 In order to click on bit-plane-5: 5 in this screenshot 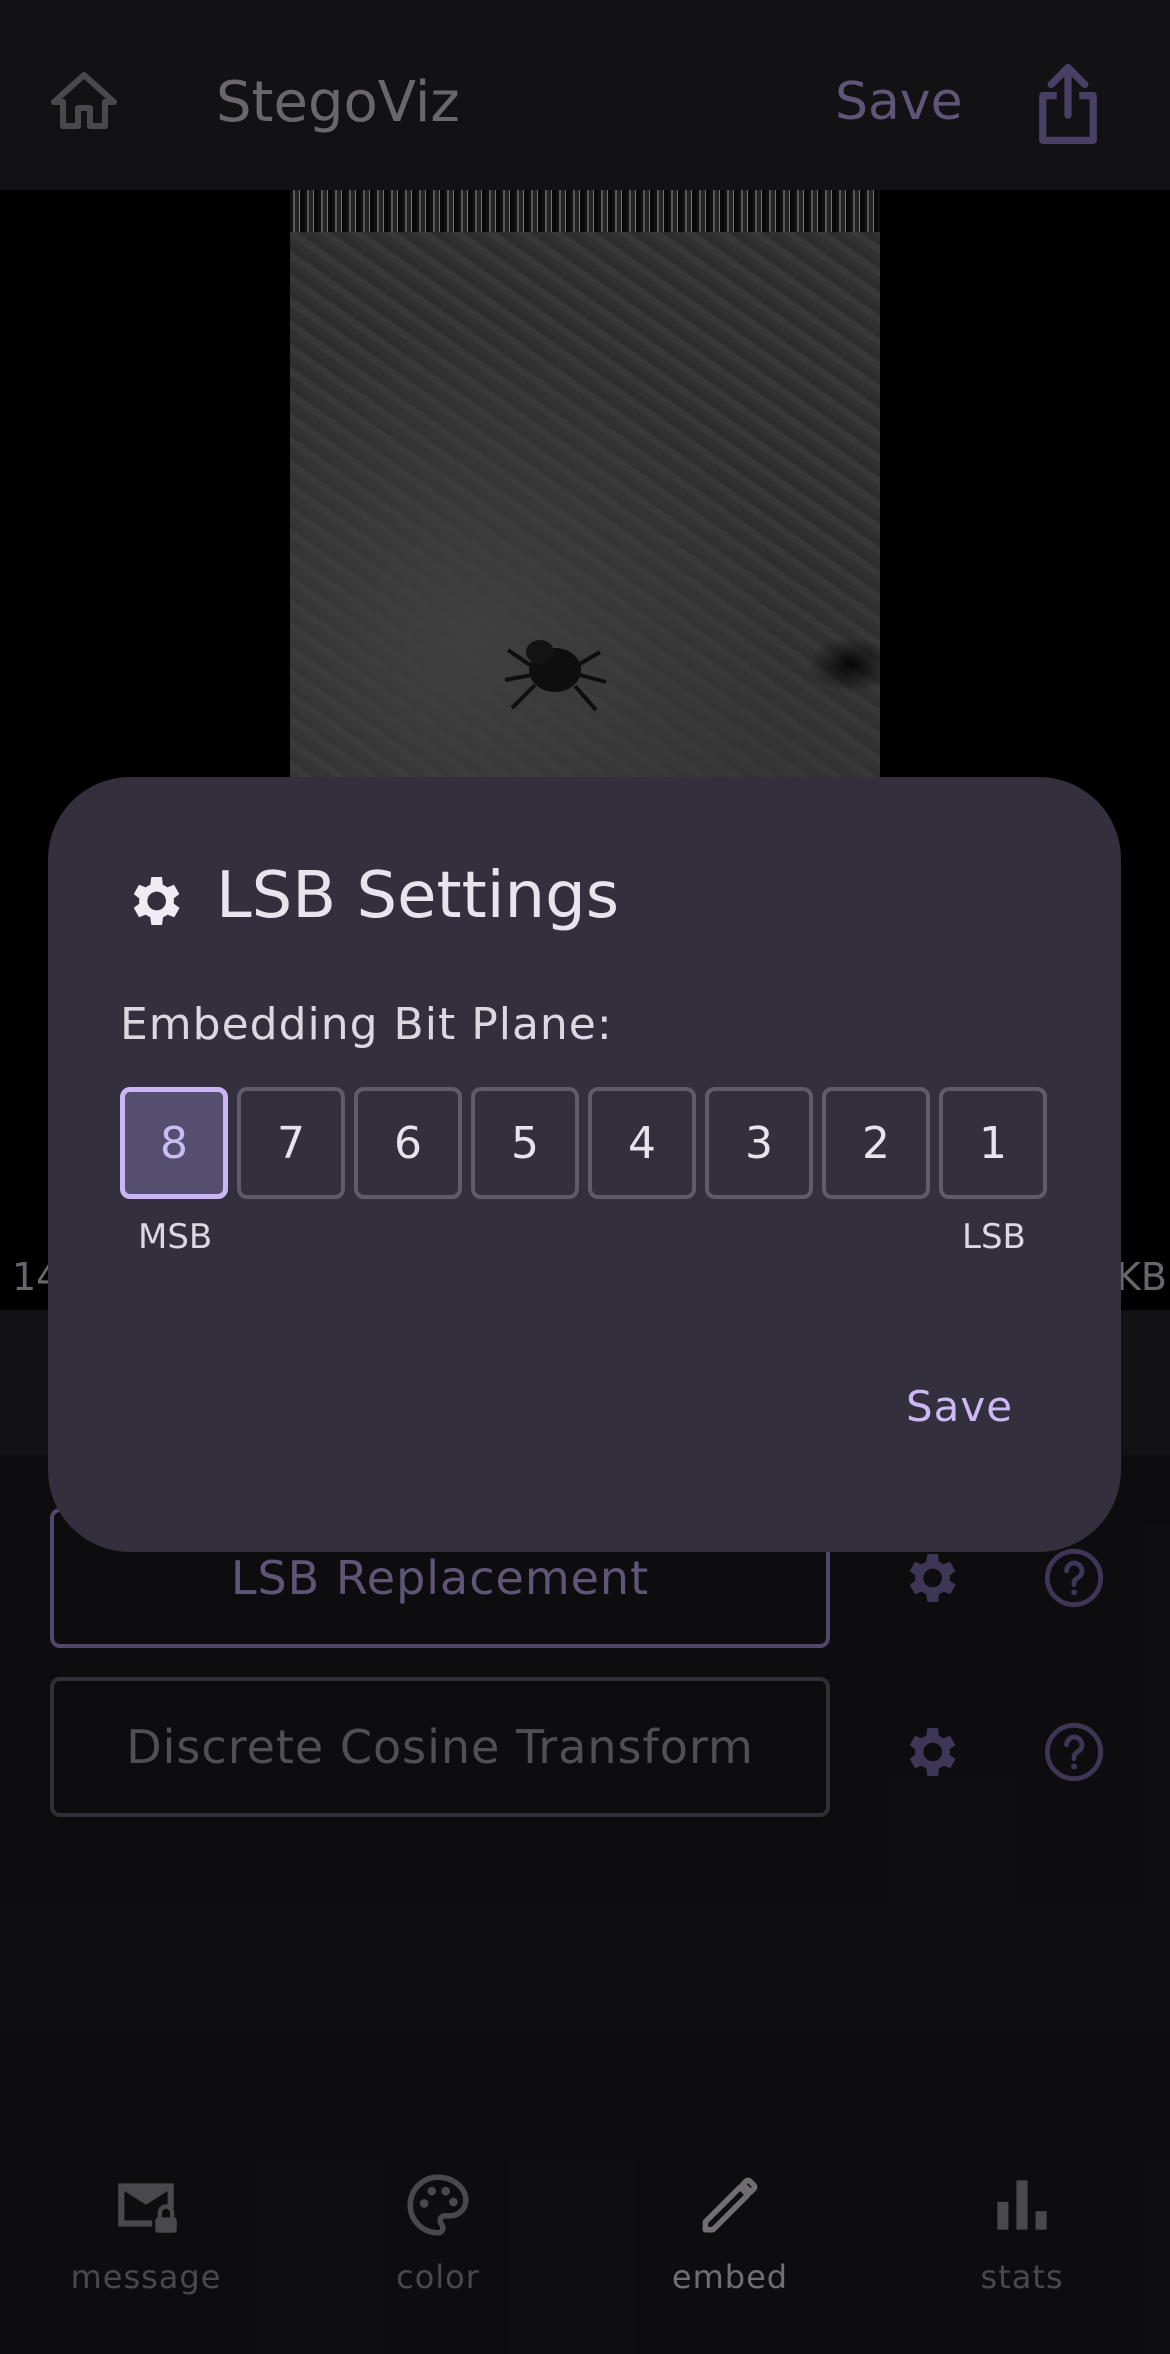, I will do `click(525, 1143)`.